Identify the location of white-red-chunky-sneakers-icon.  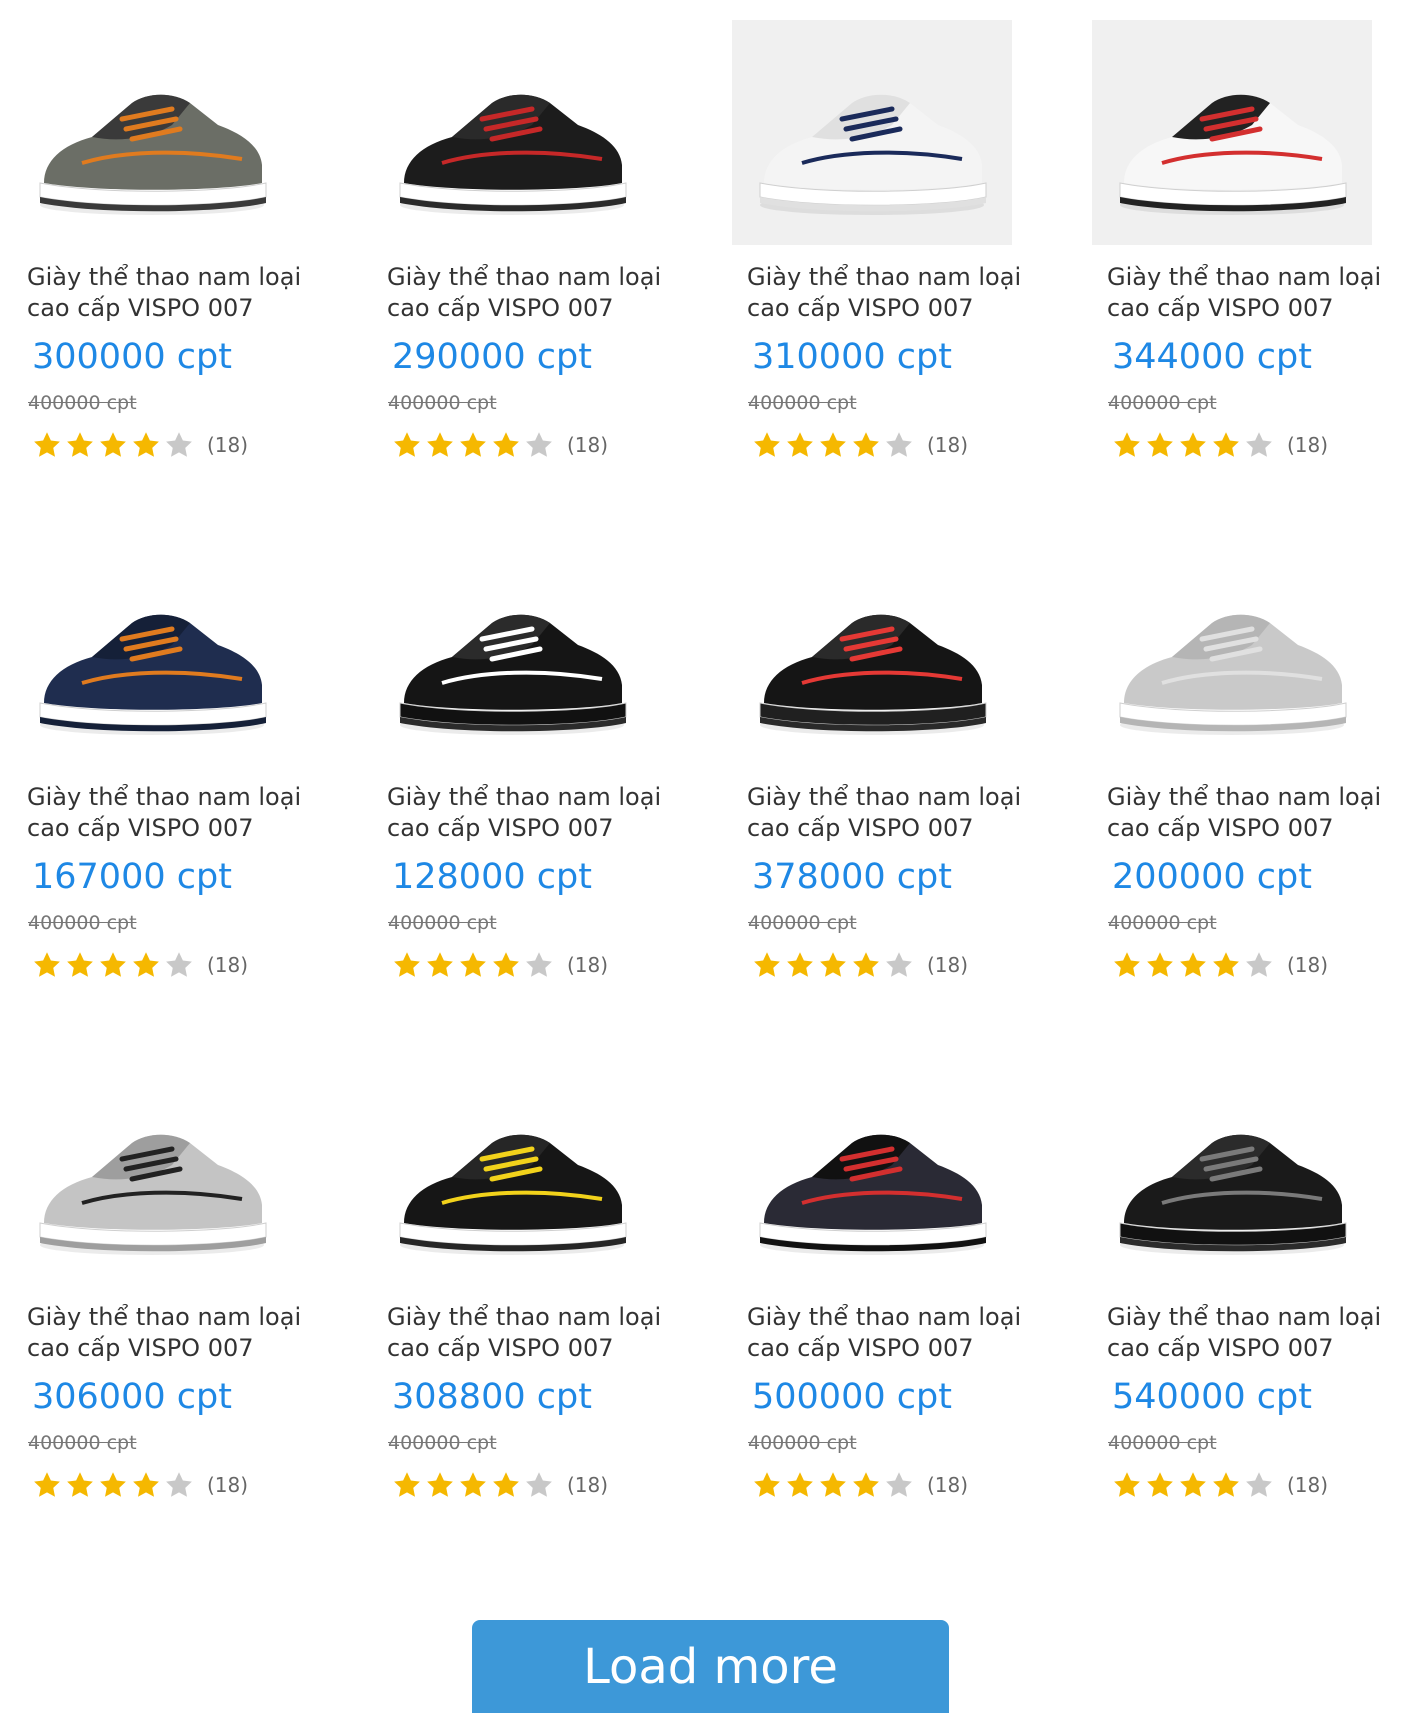
(1233, 154).